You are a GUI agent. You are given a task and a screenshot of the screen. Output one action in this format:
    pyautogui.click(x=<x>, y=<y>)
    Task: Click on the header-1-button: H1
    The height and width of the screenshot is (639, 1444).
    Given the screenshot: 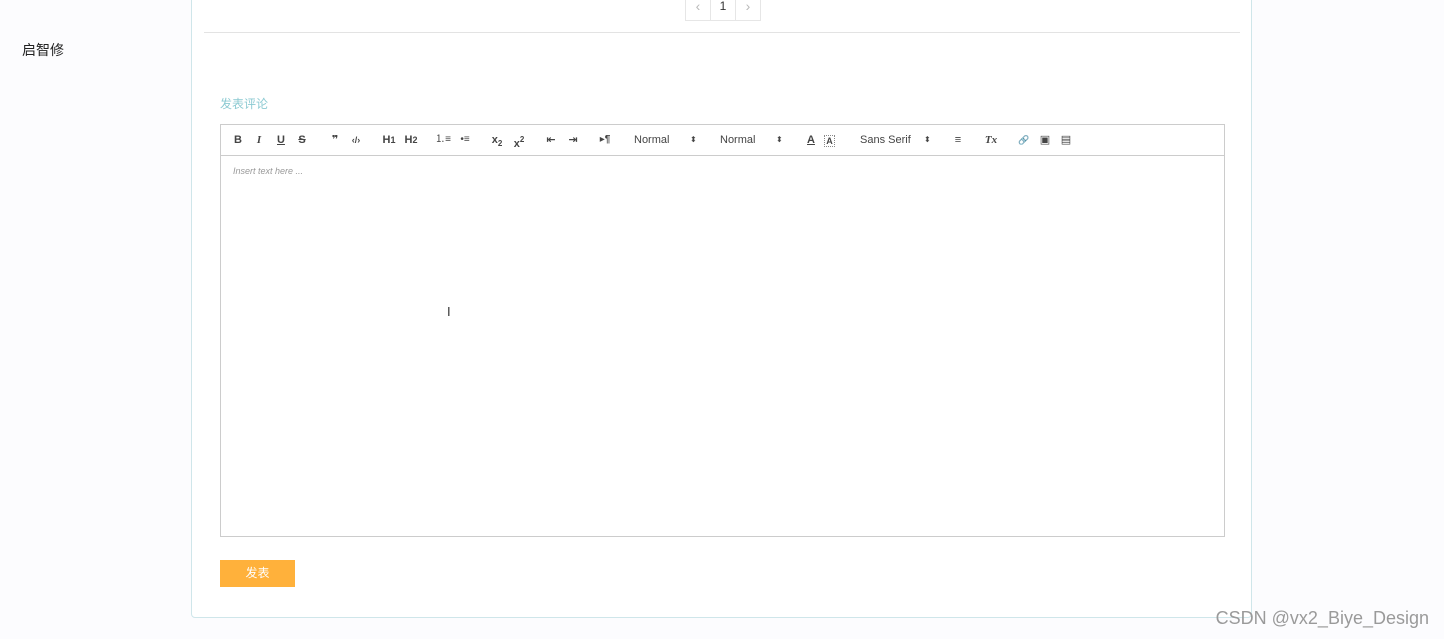 What is the action you would take?
    pyautogui.click(x=389, y=140)
    